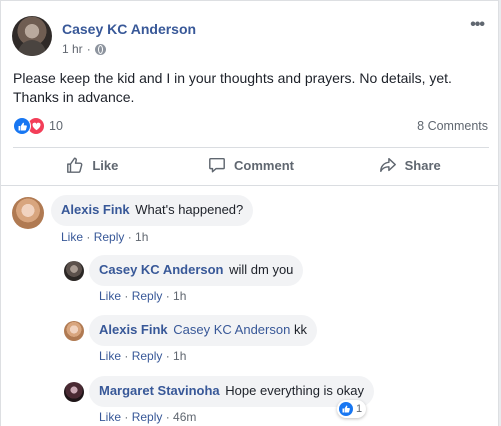 The image size is (501, 426). Describe the element at coordinates (100, 49) in the screenshot. I see `globe-icon` at that location.